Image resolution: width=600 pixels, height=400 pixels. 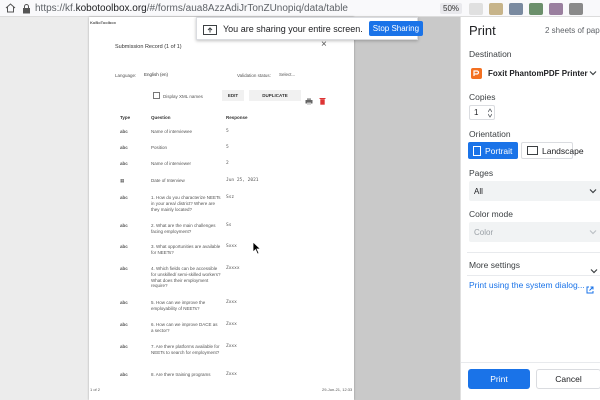 What do you see at coordinates (572, 30) in the screenshot?
I see `sheet-count: 2 sheets of paper` at bounding box center [572, 30].